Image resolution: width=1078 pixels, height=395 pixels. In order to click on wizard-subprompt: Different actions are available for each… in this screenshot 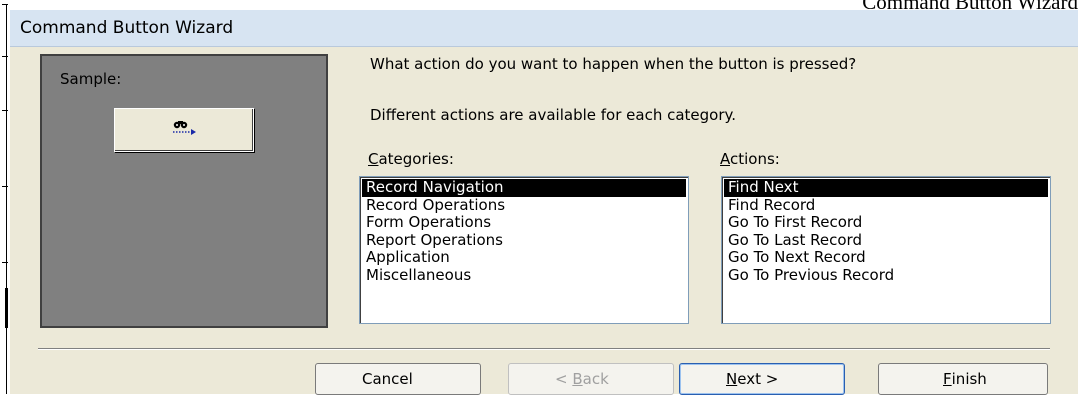, I will do `click(553, 115)`.